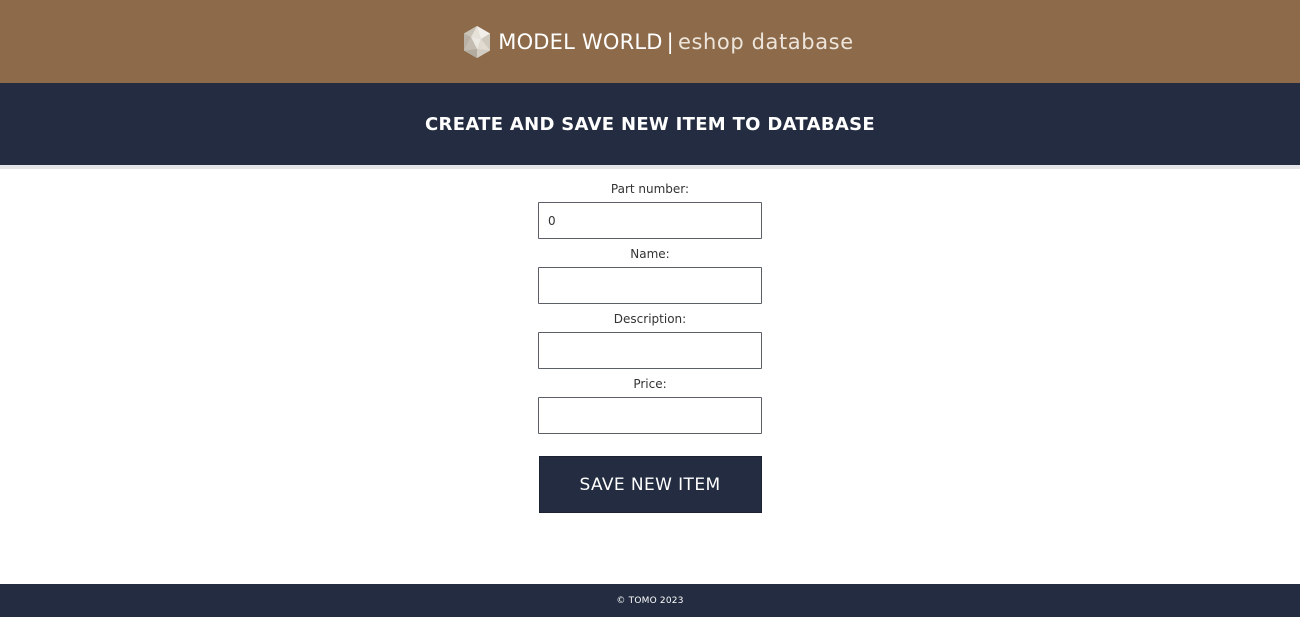 Image resolution: width=1300 pixels, height=617 pixels. What do you see at coordinates (650, 254) in the screenshot?
I see `name-label: Name:` at bounding box center [650, 254].